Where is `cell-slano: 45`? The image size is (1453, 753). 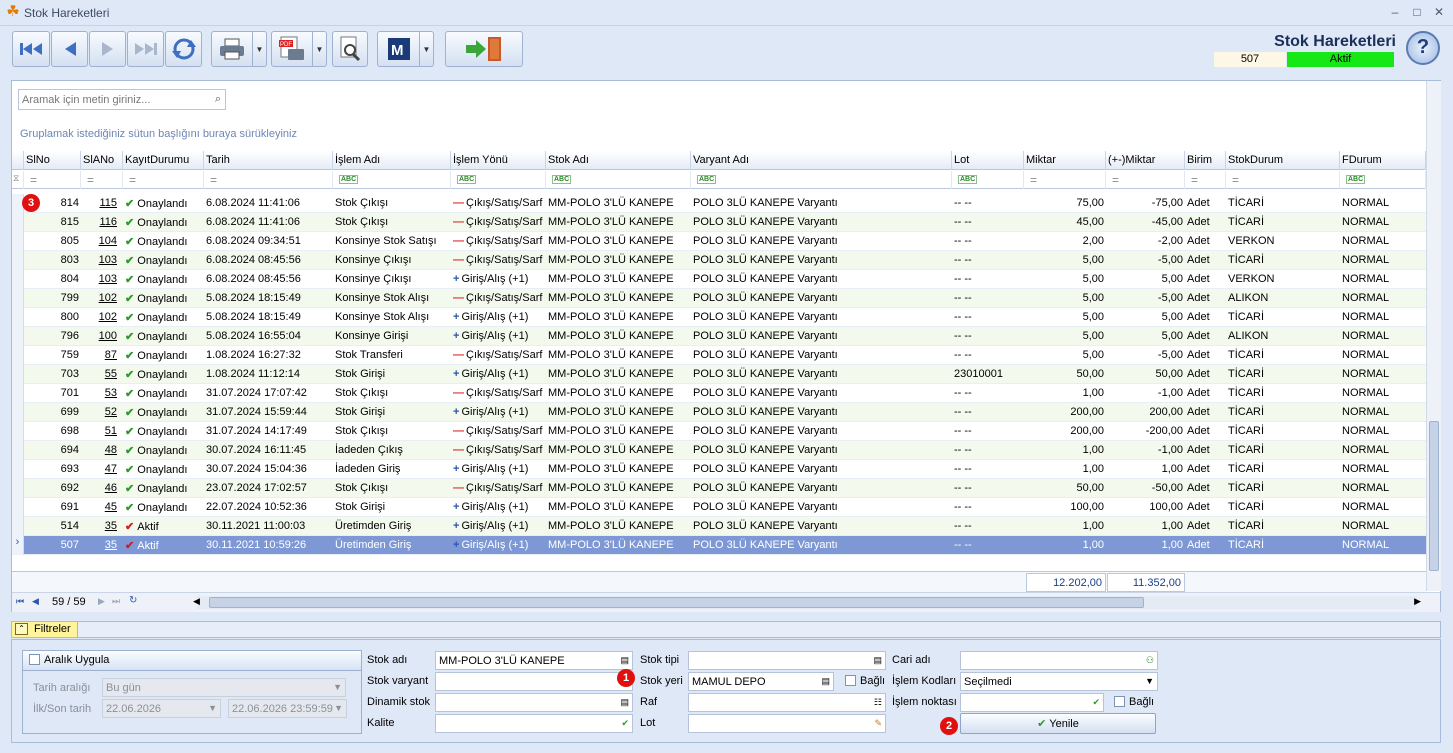 cell-slano: 45 is located at coordinates (102, 507).